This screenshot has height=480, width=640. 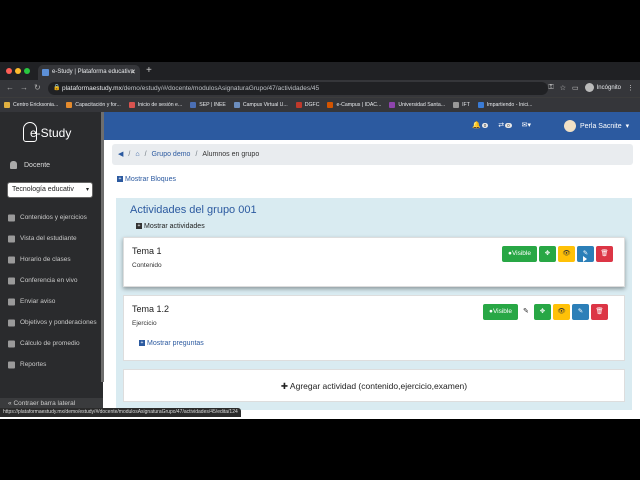 I want to click on show-activities-link: + Mostrar actividades, so click(x=170, y=226).